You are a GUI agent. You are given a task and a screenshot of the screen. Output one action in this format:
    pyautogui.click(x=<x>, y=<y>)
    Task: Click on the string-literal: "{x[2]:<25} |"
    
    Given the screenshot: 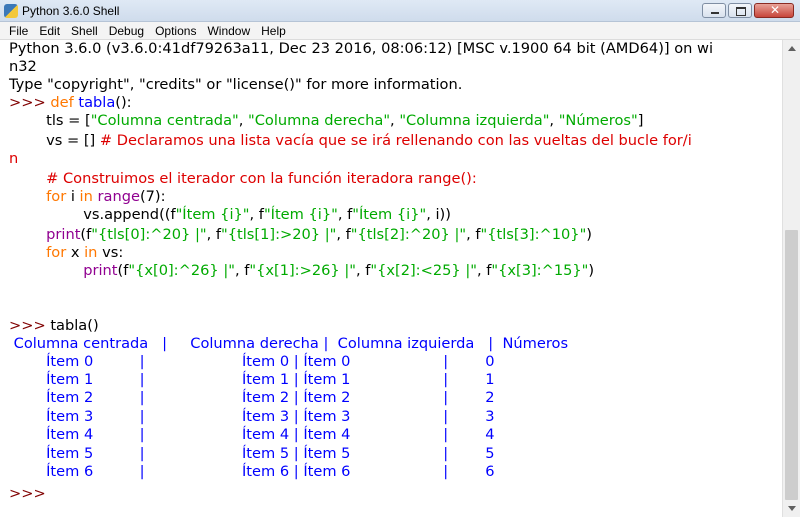 What is the action you would take?
    pyautogui.click(x=423, y=270)
    